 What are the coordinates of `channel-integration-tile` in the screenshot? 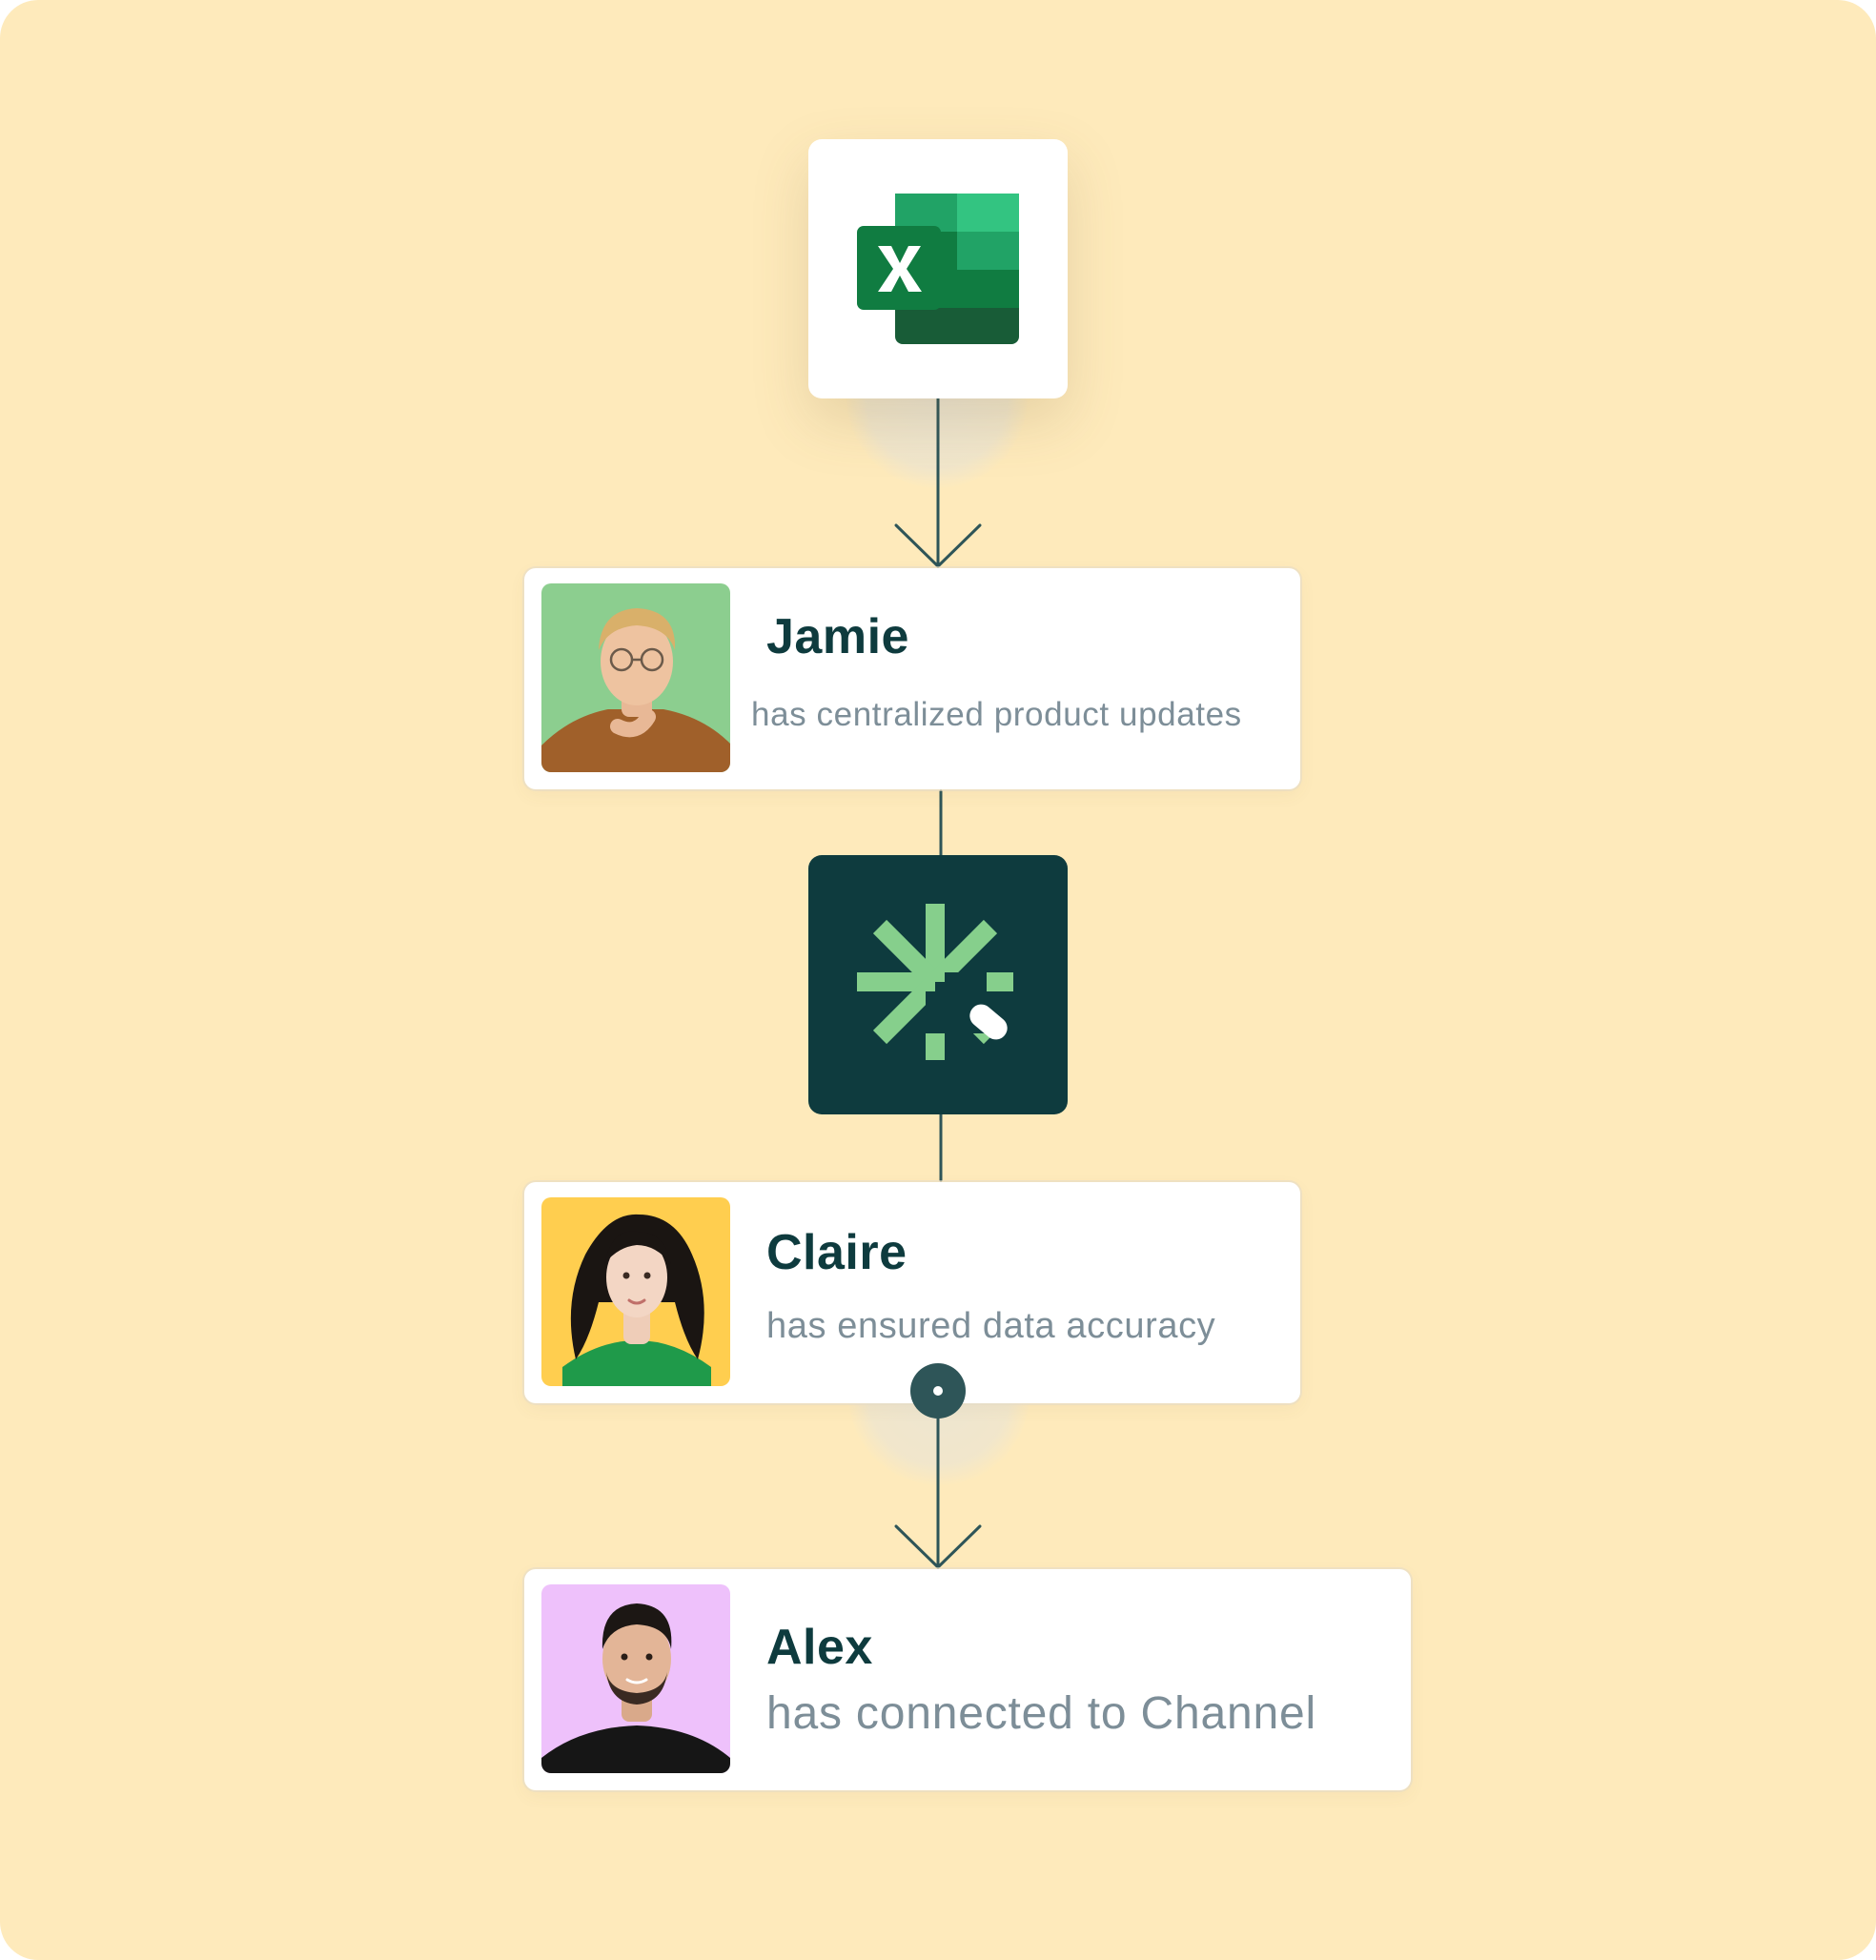 It's located at (938, 984).